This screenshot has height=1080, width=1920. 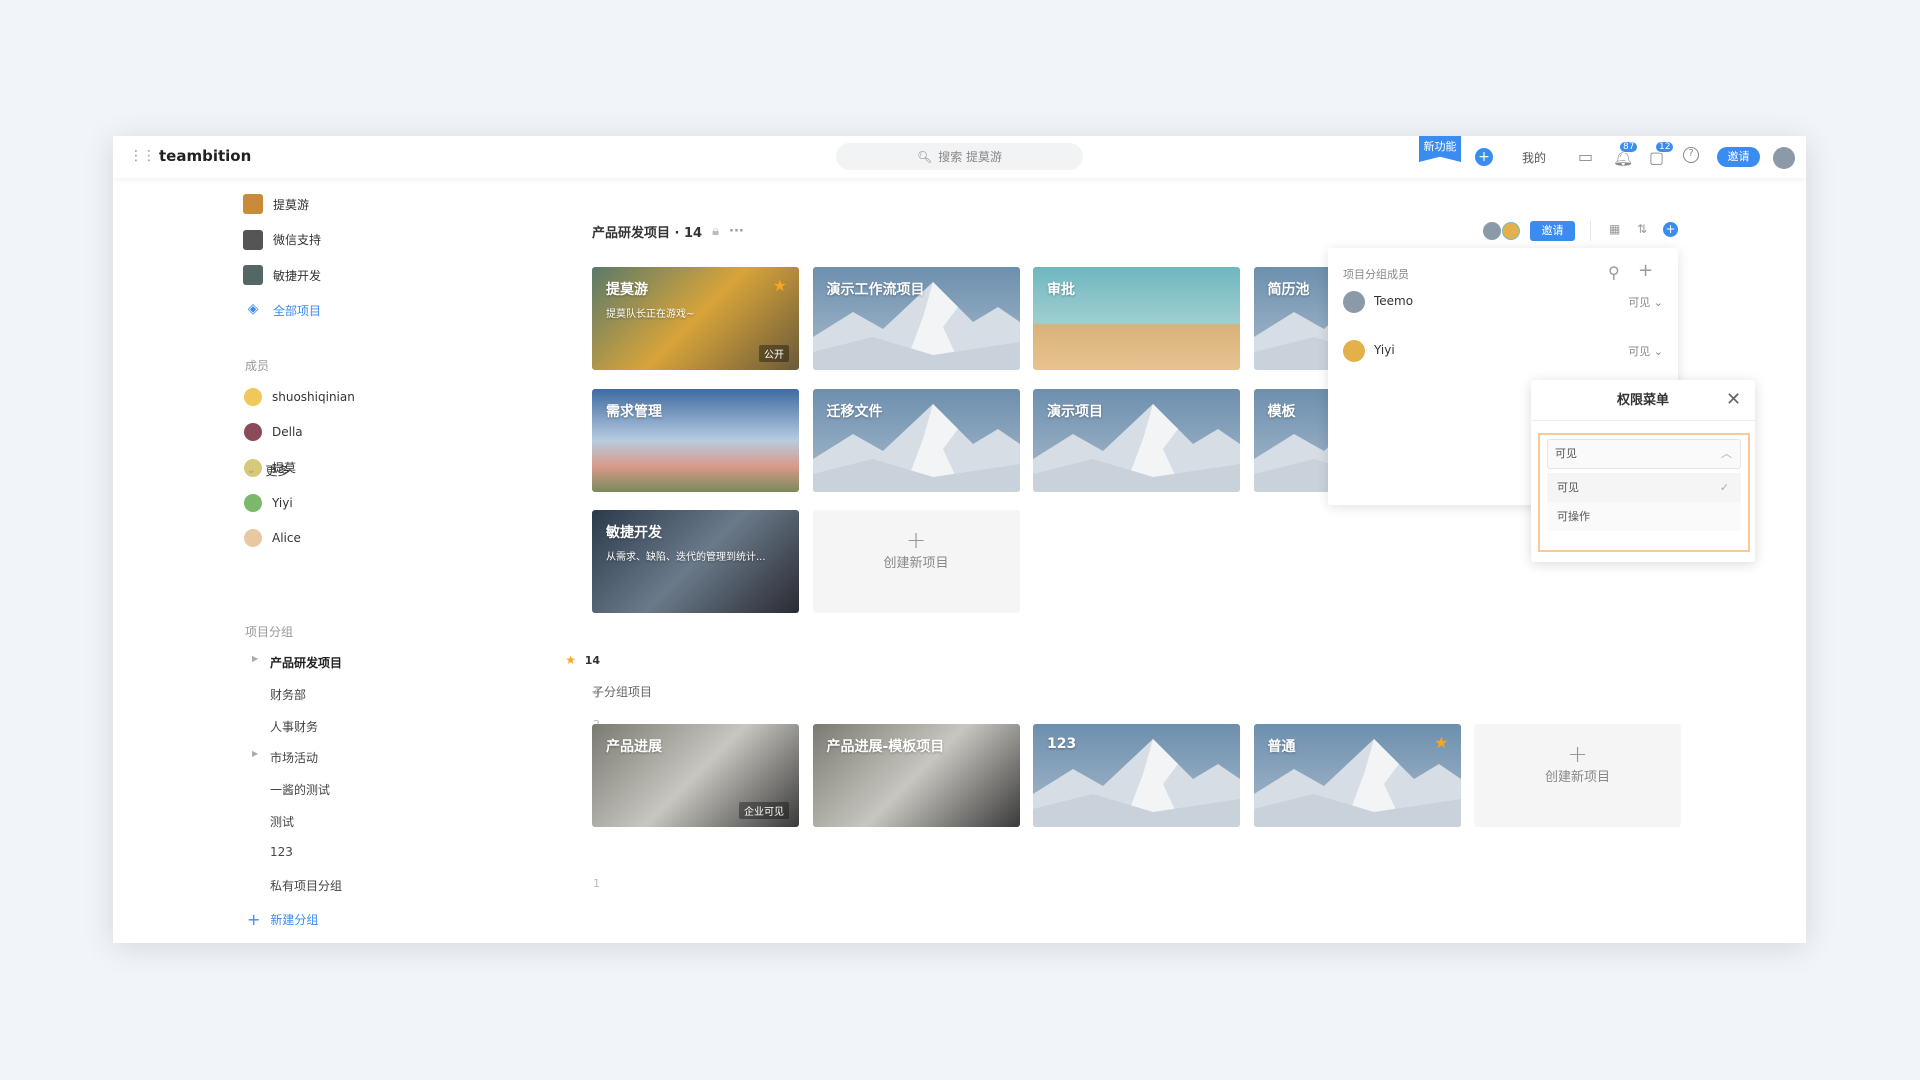 I want to click on add-project-icon: +, so click(x=1670, y=229).